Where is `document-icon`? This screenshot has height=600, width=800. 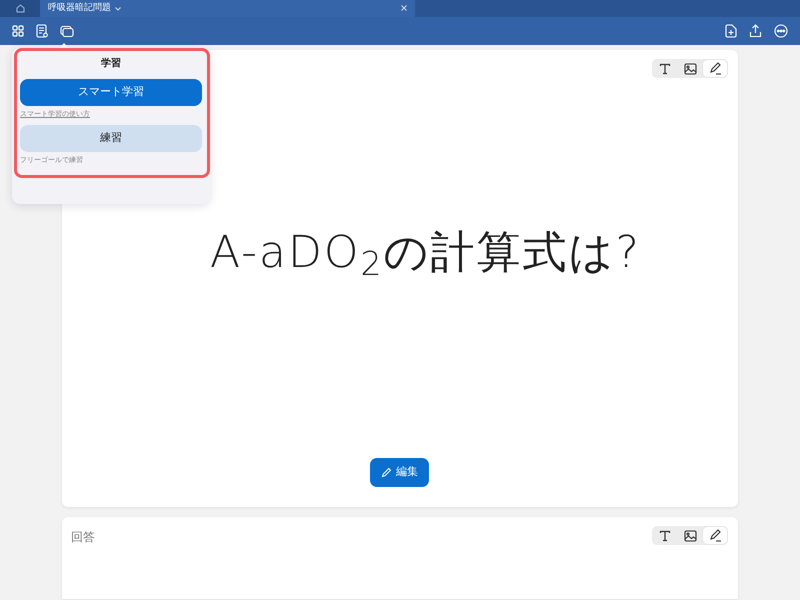
document-icon is located at coordinates (42, 31).